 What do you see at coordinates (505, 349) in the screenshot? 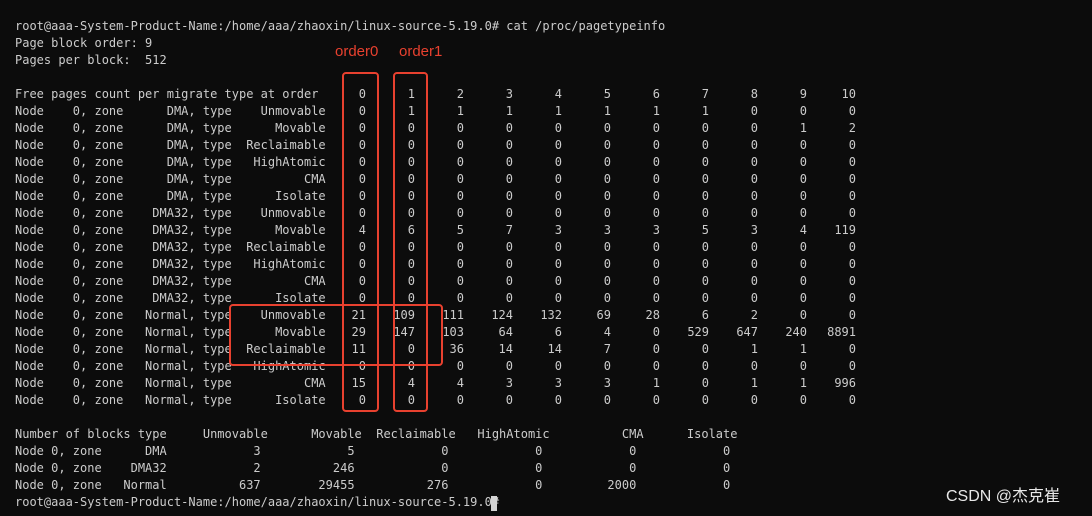
I see `count-cell: 14` at bounding box center [505, 349].